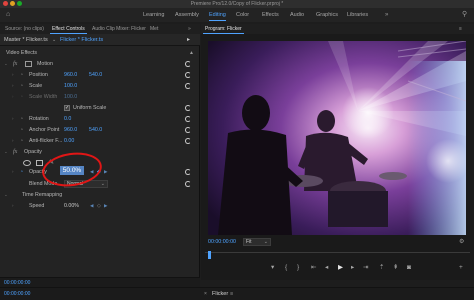  What do you see at coordinates (71, 206) in the screenshot?
I see `speed-value: 0.00%` at bounding box center [71, 206].